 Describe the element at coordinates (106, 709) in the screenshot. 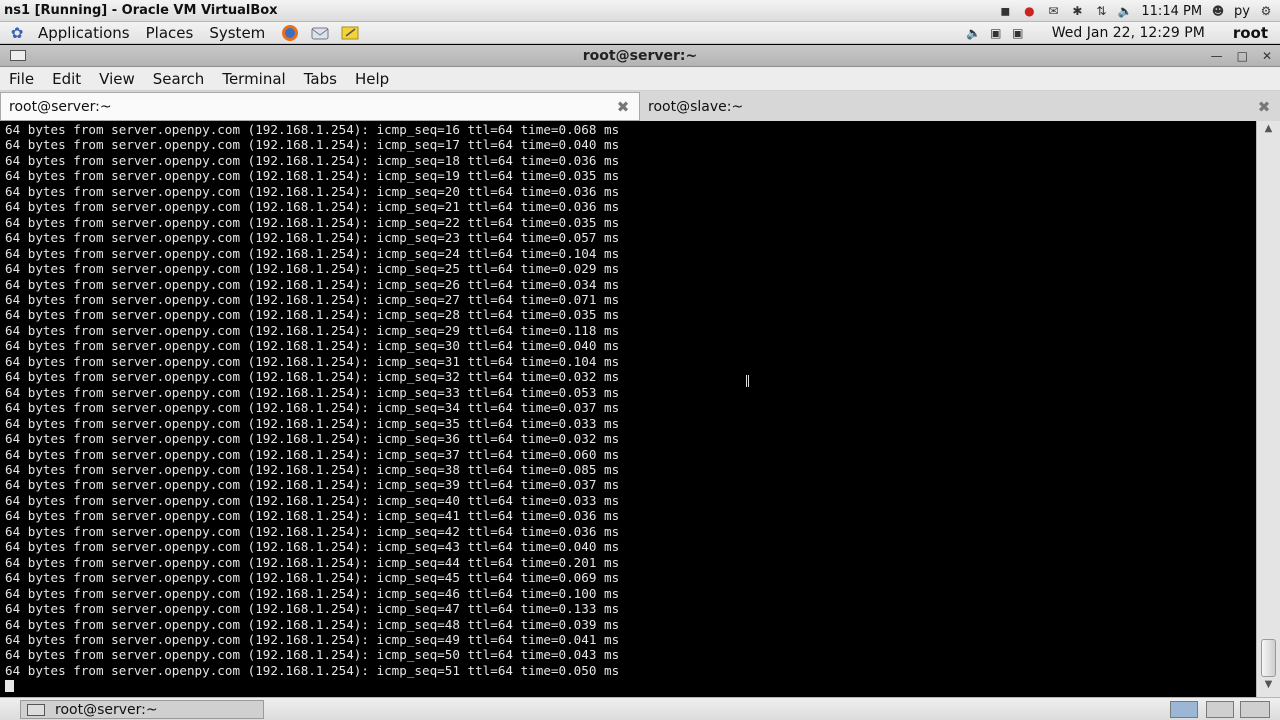

I see `taskbar-window-label: root@server:~` at that location.